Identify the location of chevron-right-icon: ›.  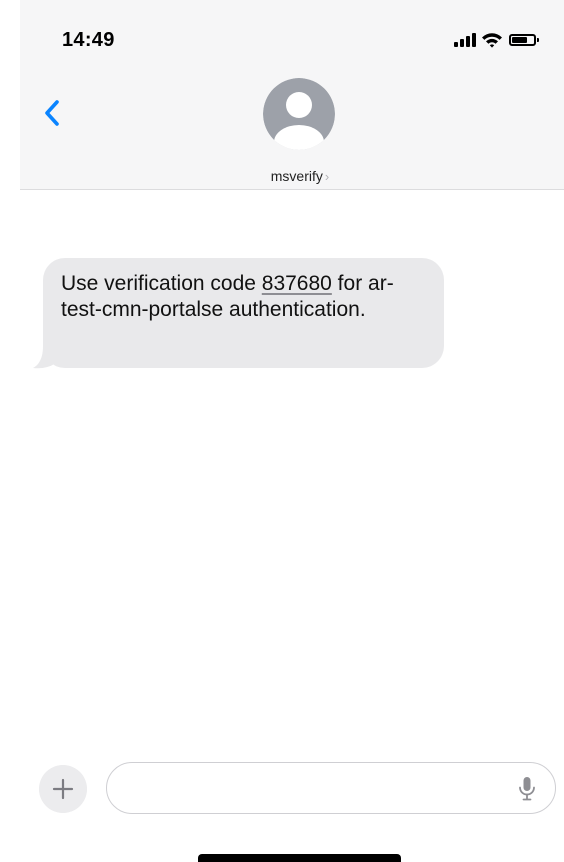
(327, 176).